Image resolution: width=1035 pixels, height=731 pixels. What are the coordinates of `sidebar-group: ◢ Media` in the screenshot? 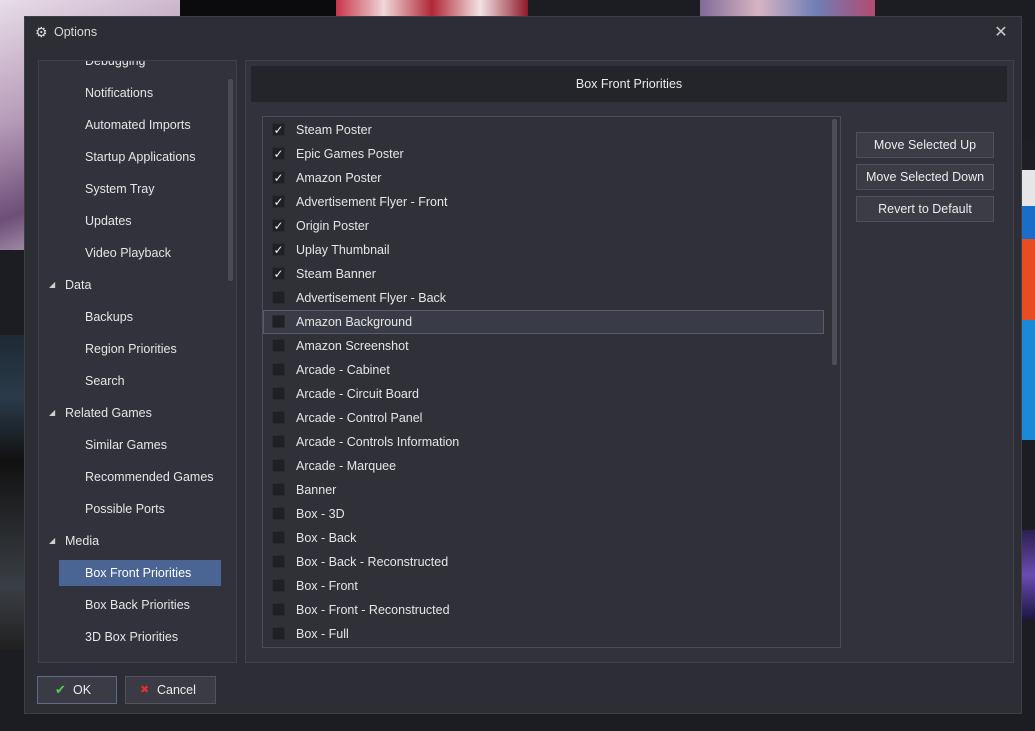 It's located at (134, 541).